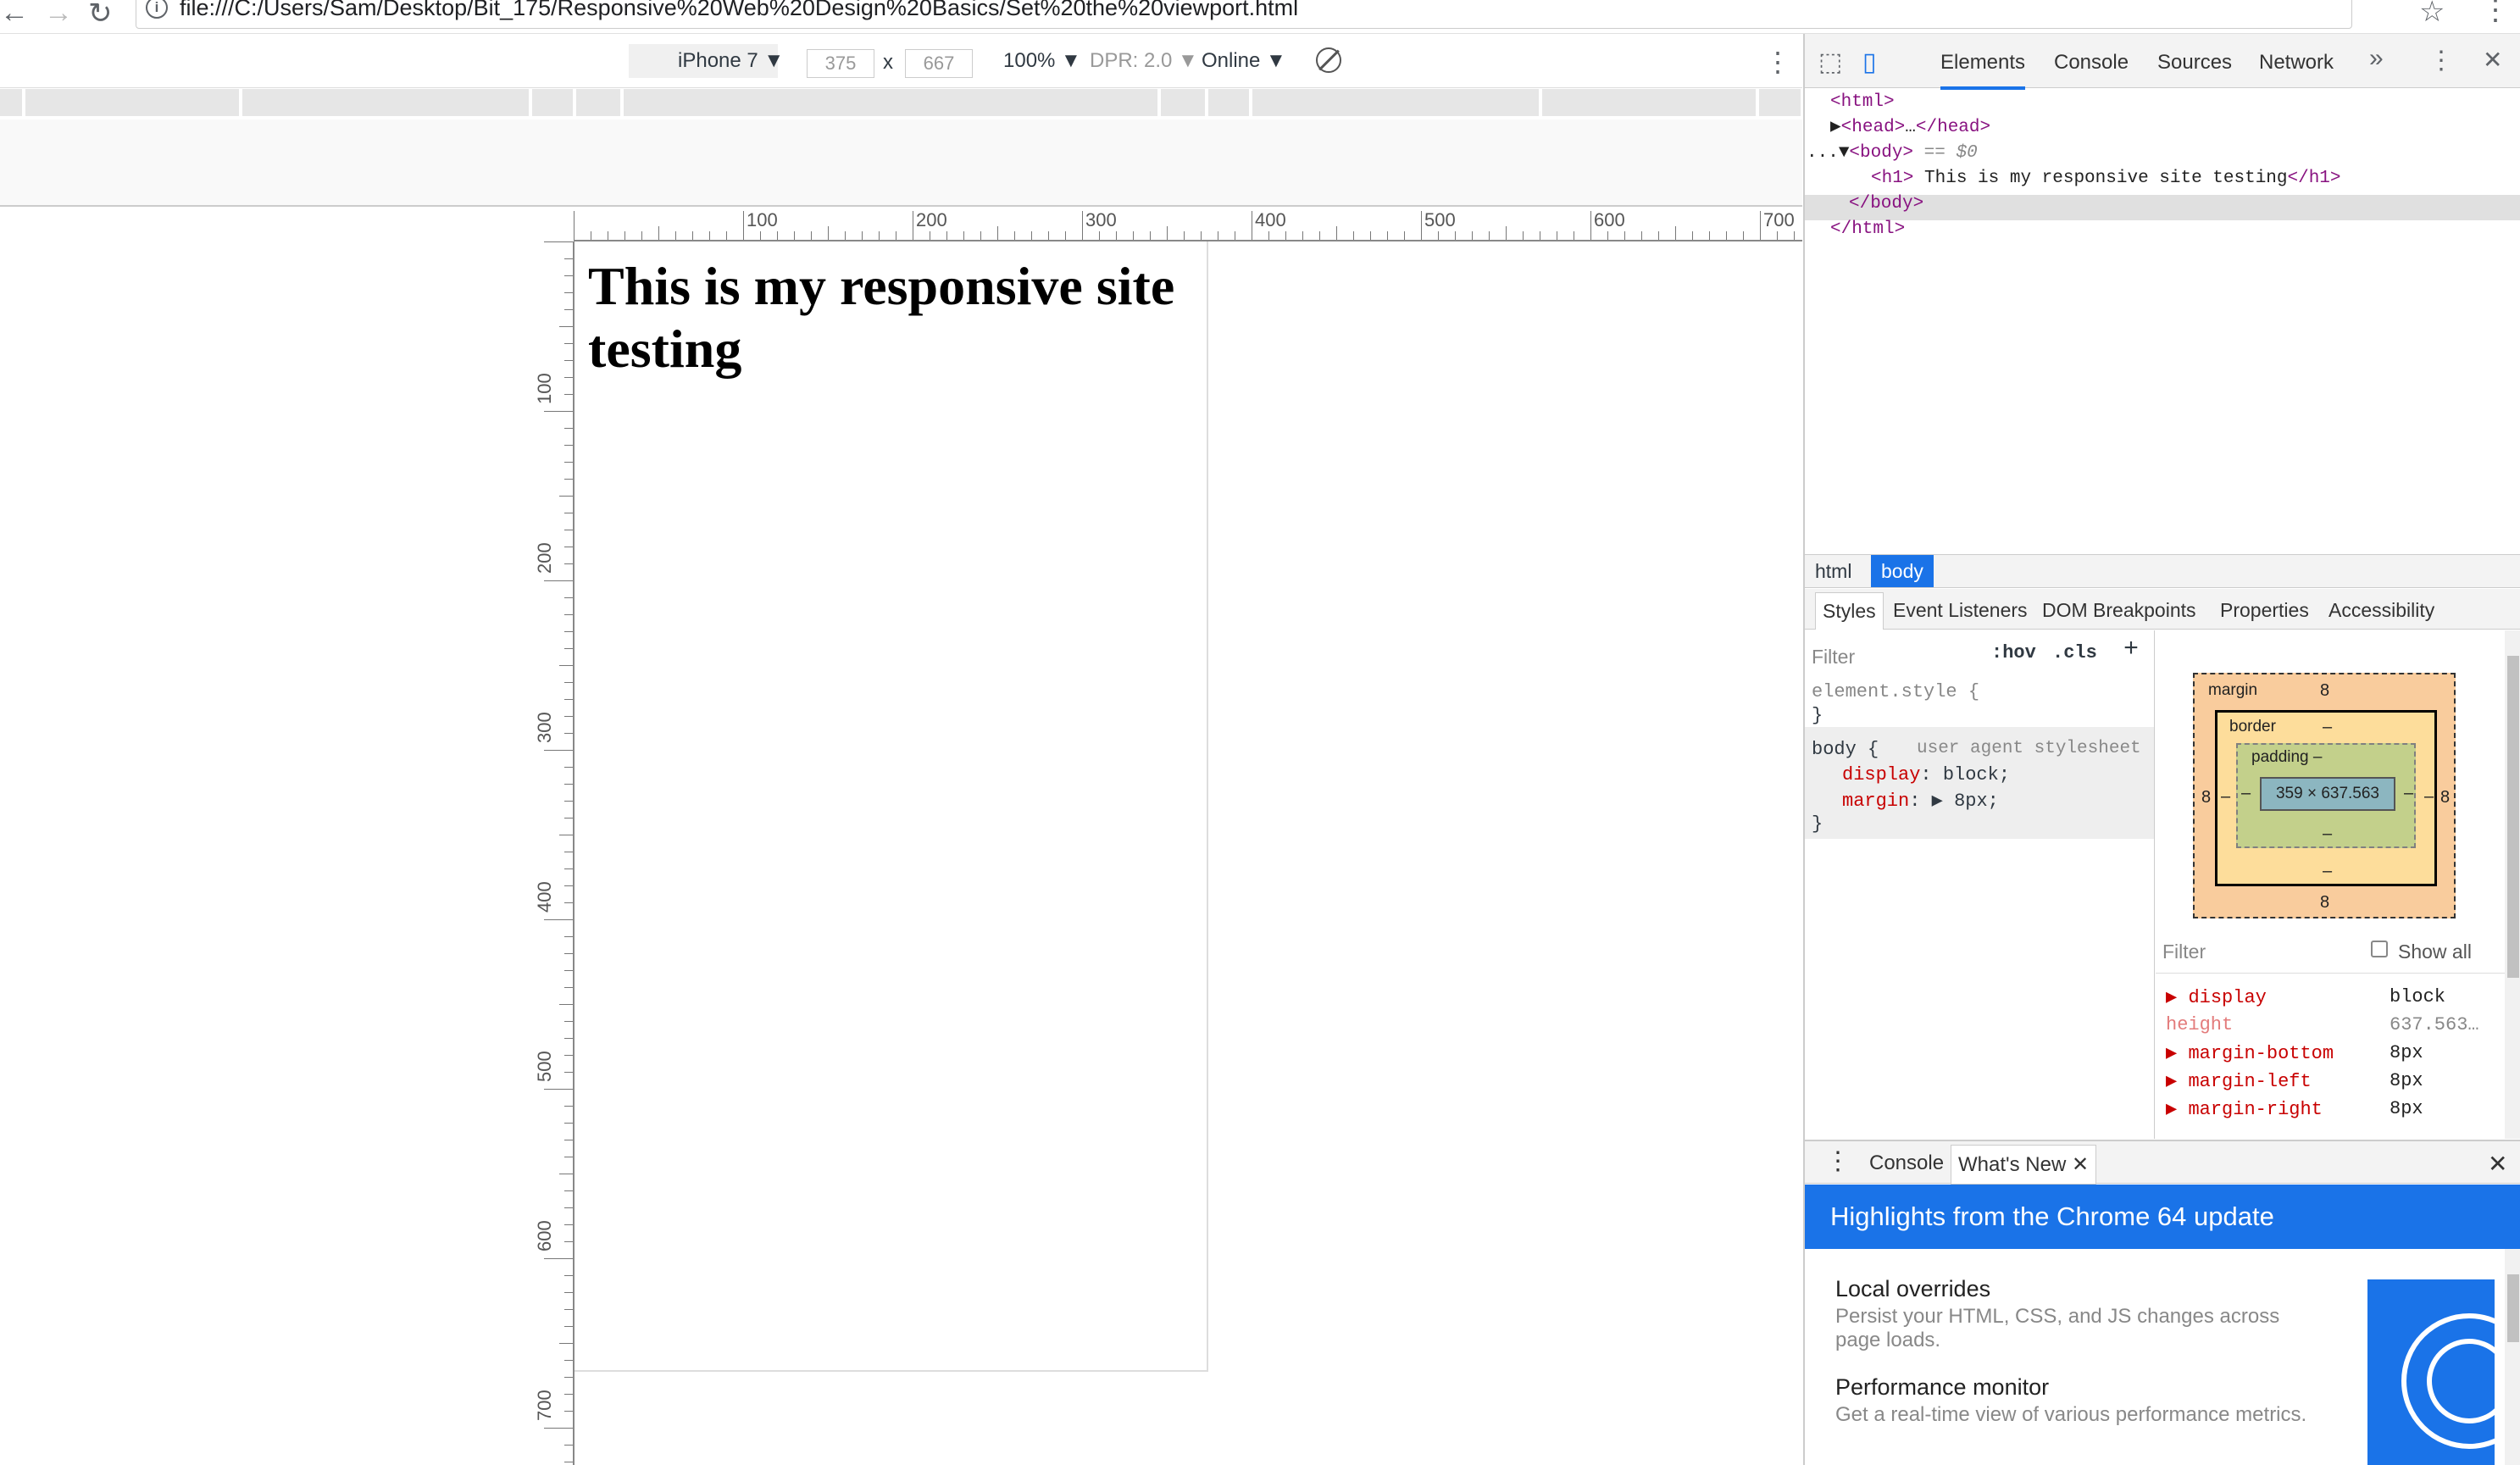 The width and height of the screenshot is (2520, 1465). Describe the element at coordinates (1893, 153) in the screenshot. I see `dom-body-row: ...▼<body> == $0` at that location.